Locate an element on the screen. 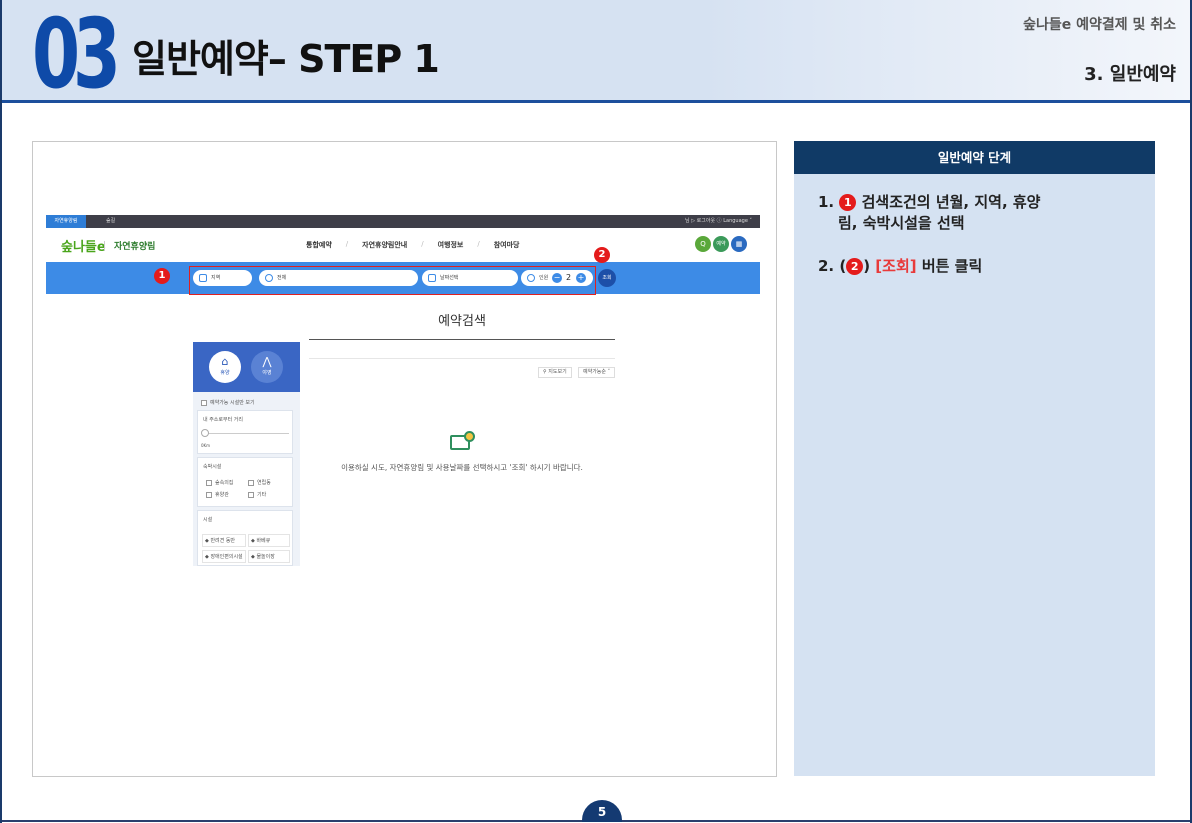 Image resolution: width=1192 pixels, height=823 pixels. facility-option: ◆ 바베큐 is located at coordinates (269, 540).